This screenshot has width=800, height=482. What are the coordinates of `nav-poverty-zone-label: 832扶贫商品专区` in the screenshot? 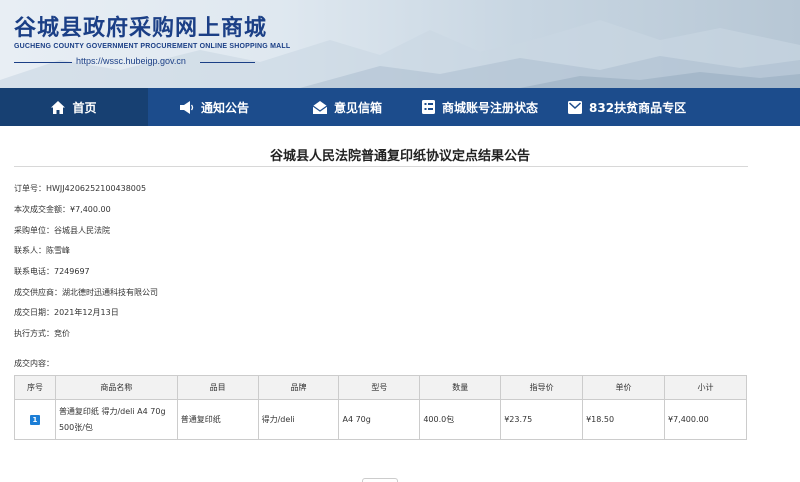 It's located at (638, 107).